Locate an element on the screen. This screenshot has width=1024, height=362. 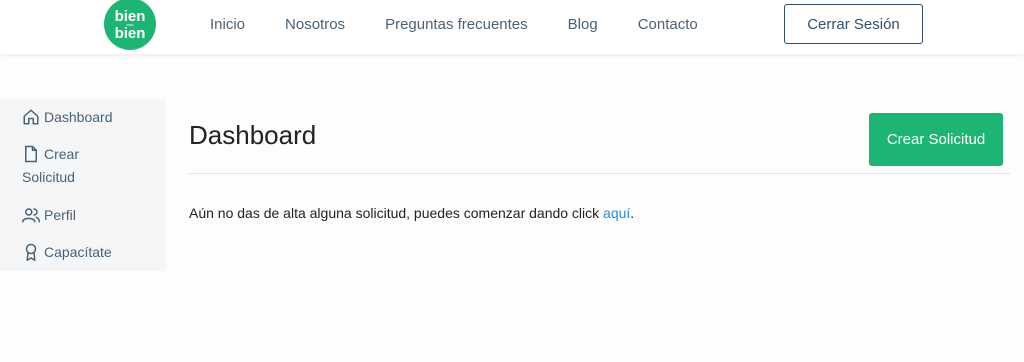
sidebar-item-crear-solicitud: Crear Solicitud is located at coordinates (50, 166).